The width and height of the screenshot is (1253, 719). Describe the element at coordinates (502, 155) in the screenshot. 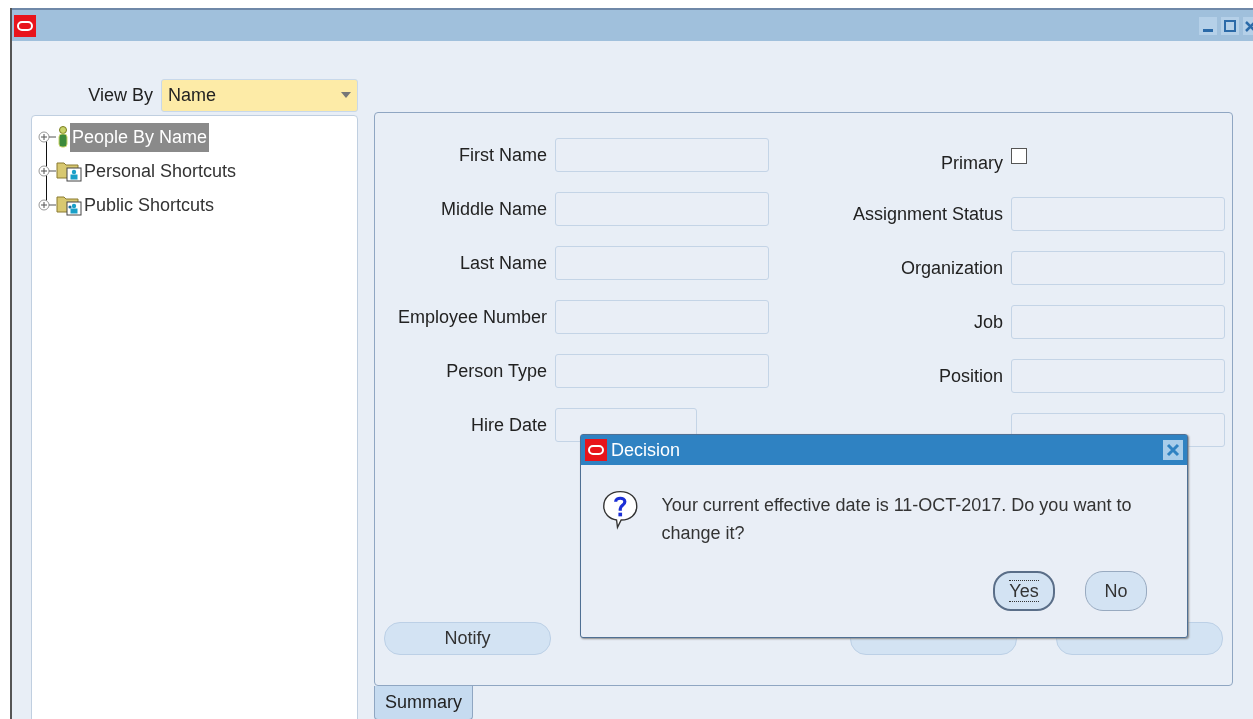

I see `field-label: First Name` at that location.